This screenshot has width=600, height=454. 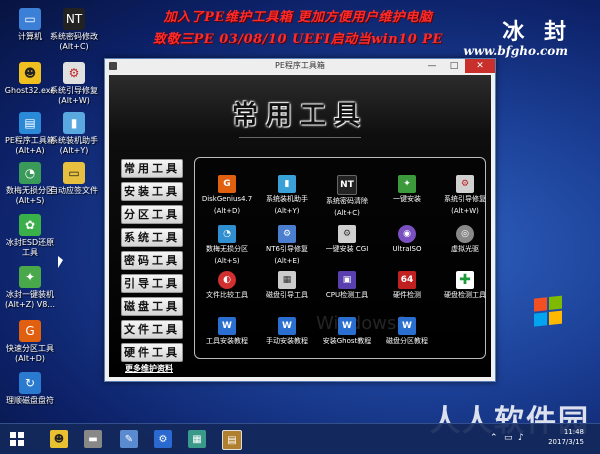 What do you see at coordinates (549, 311) in the screenshot?
I see `windows-logo-icon` at bounding box center [549, 311].